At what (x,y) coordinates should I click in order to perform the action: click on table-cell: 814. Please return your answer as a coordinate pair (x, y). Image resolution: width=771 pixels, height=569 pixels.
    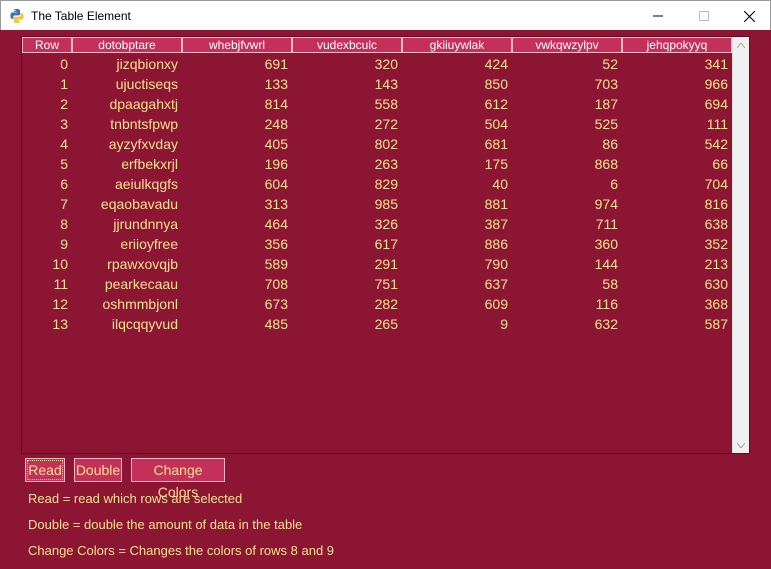
    Looking at the image, I should click on (276, 104).